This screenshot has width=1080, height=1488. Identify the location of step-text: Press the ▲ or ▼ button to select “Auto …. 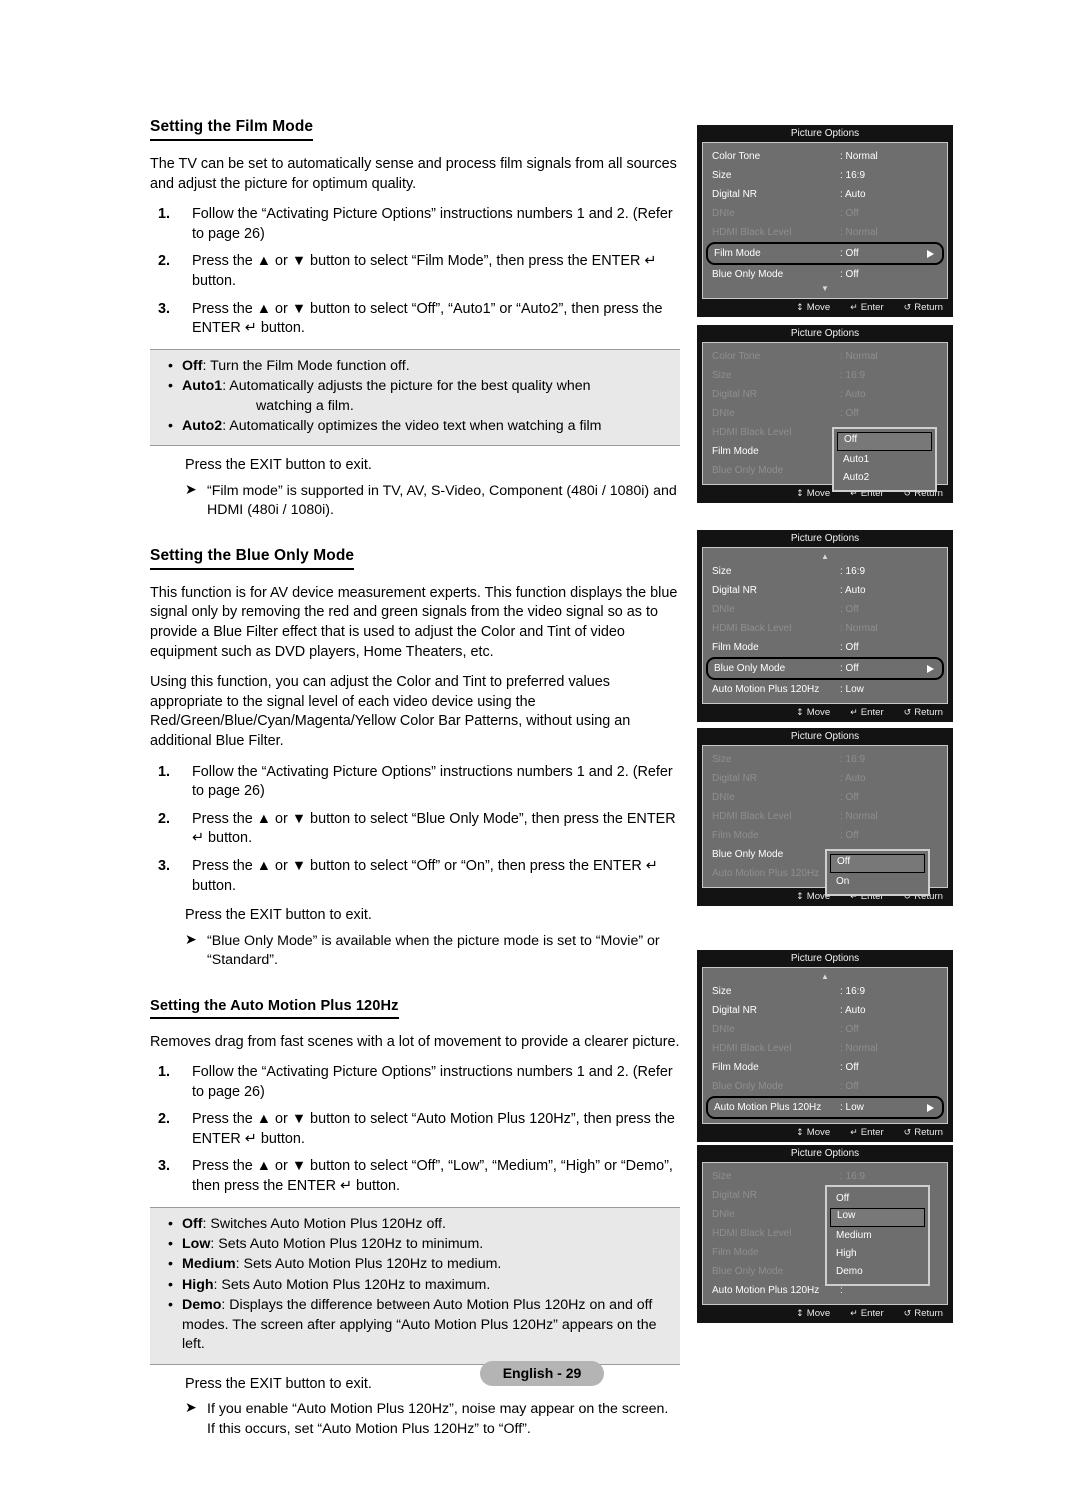
(433, 1129).